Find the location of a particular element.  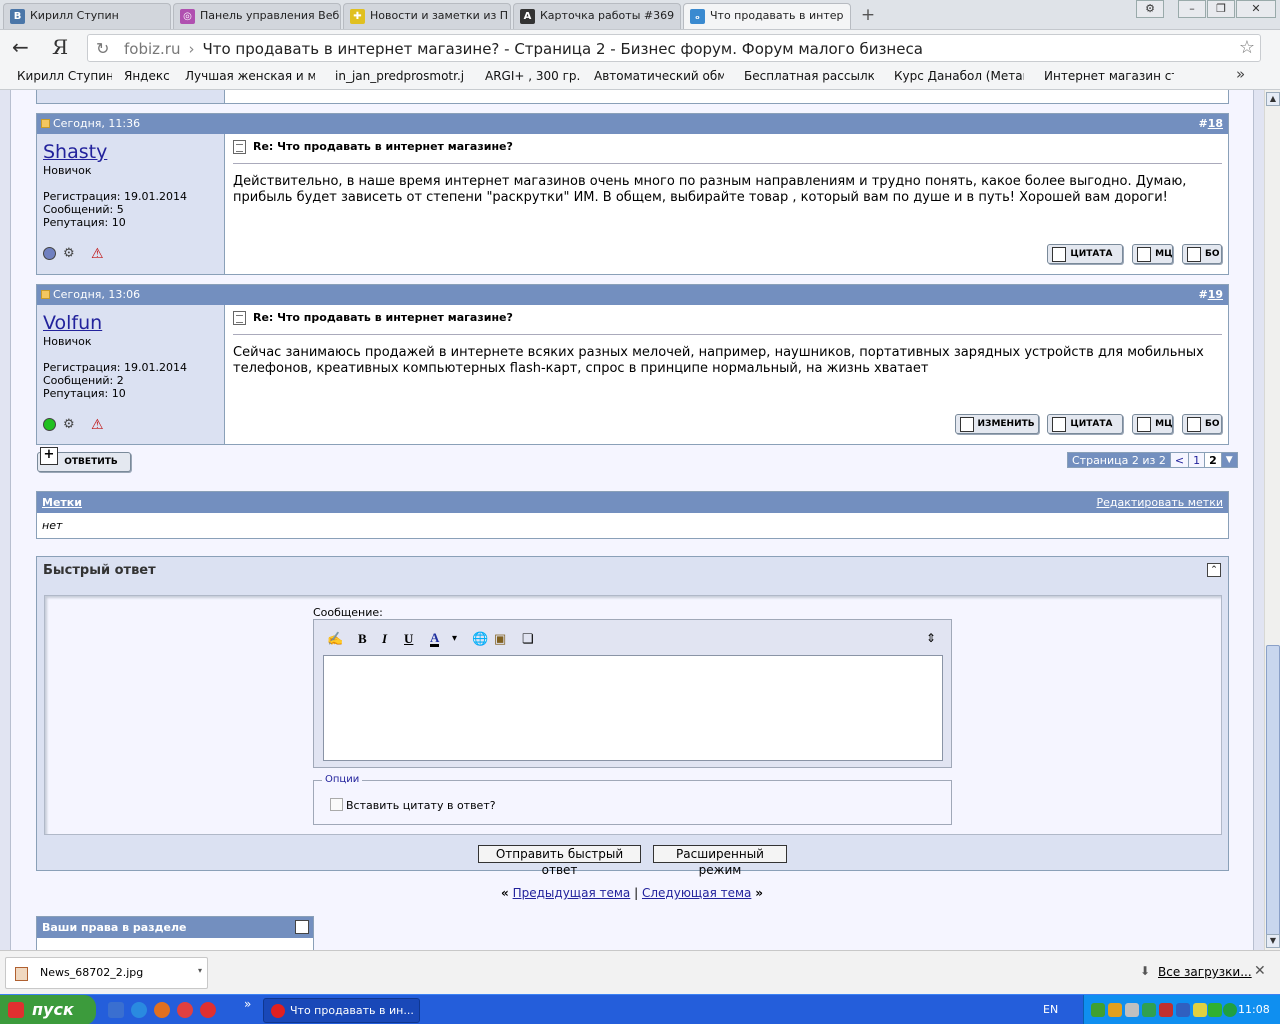

new-tab-button: + is located at coordinates (868, 15).